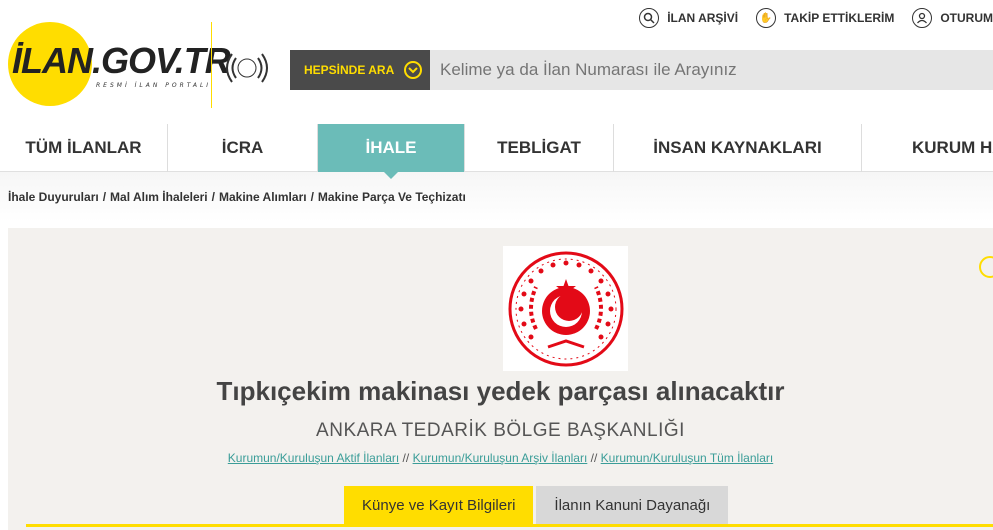  Describe the element at coordinates (84, 148) in the screenshot. I see `tab-all-listings: TÜM İLANLAR` at that location.